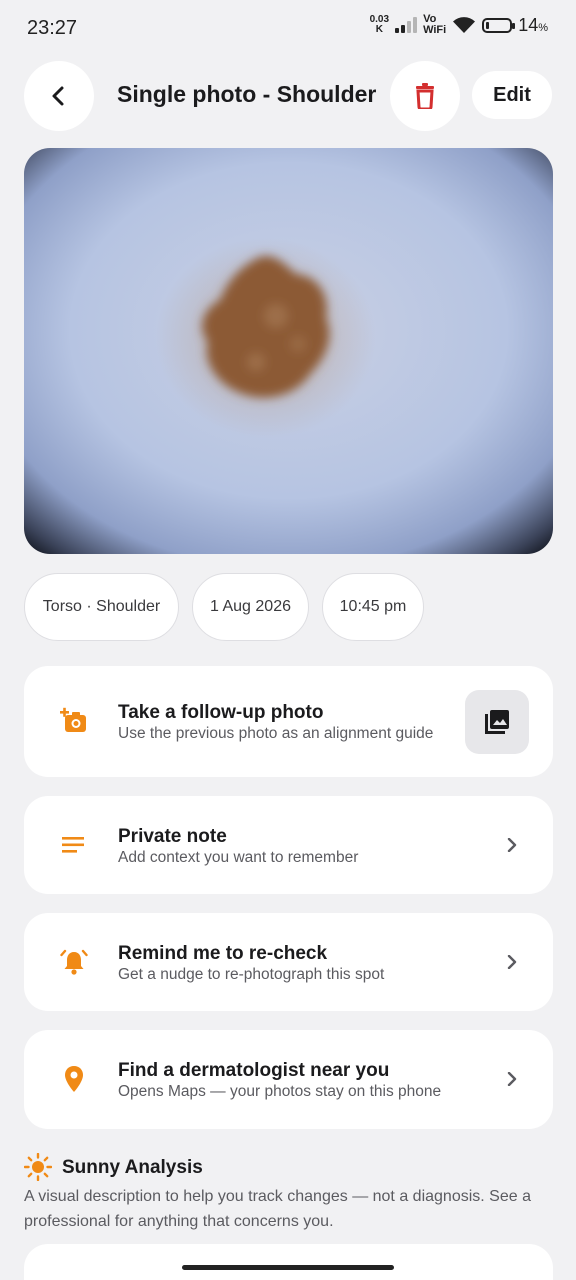 The width and height of the screenshot is (576, 1280). I want to click on note-lines-icon, so click(73, 845).